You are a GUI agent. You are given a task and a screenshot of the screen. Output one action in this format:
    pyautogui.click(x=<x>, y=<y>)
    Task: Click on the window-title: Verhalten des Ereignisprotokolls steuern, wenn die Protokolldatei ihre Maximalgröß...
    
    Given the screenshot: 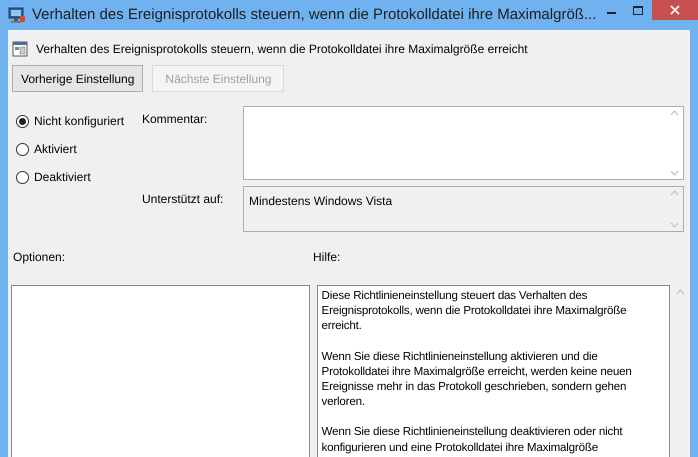 What is the action you would take?
    pyautogui.click(x=315, y=14)
    